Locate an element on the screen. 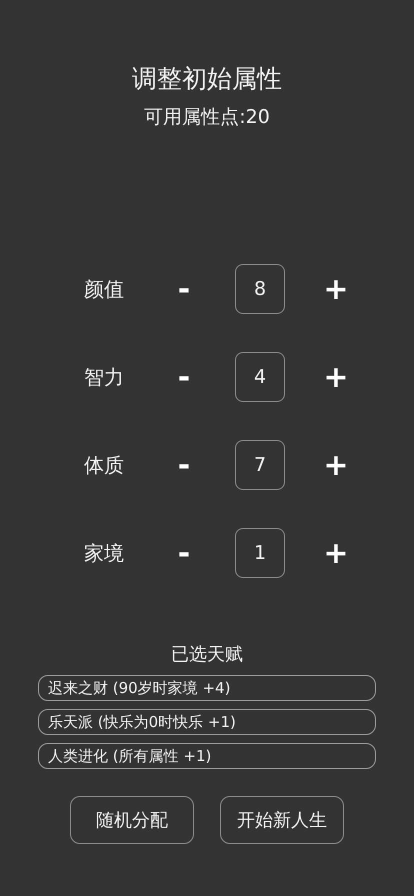 This screenshot has width=414, height=896. talent-item: 迟来之财 (90岁时家境 +4) is located at coordinates (207, 688).